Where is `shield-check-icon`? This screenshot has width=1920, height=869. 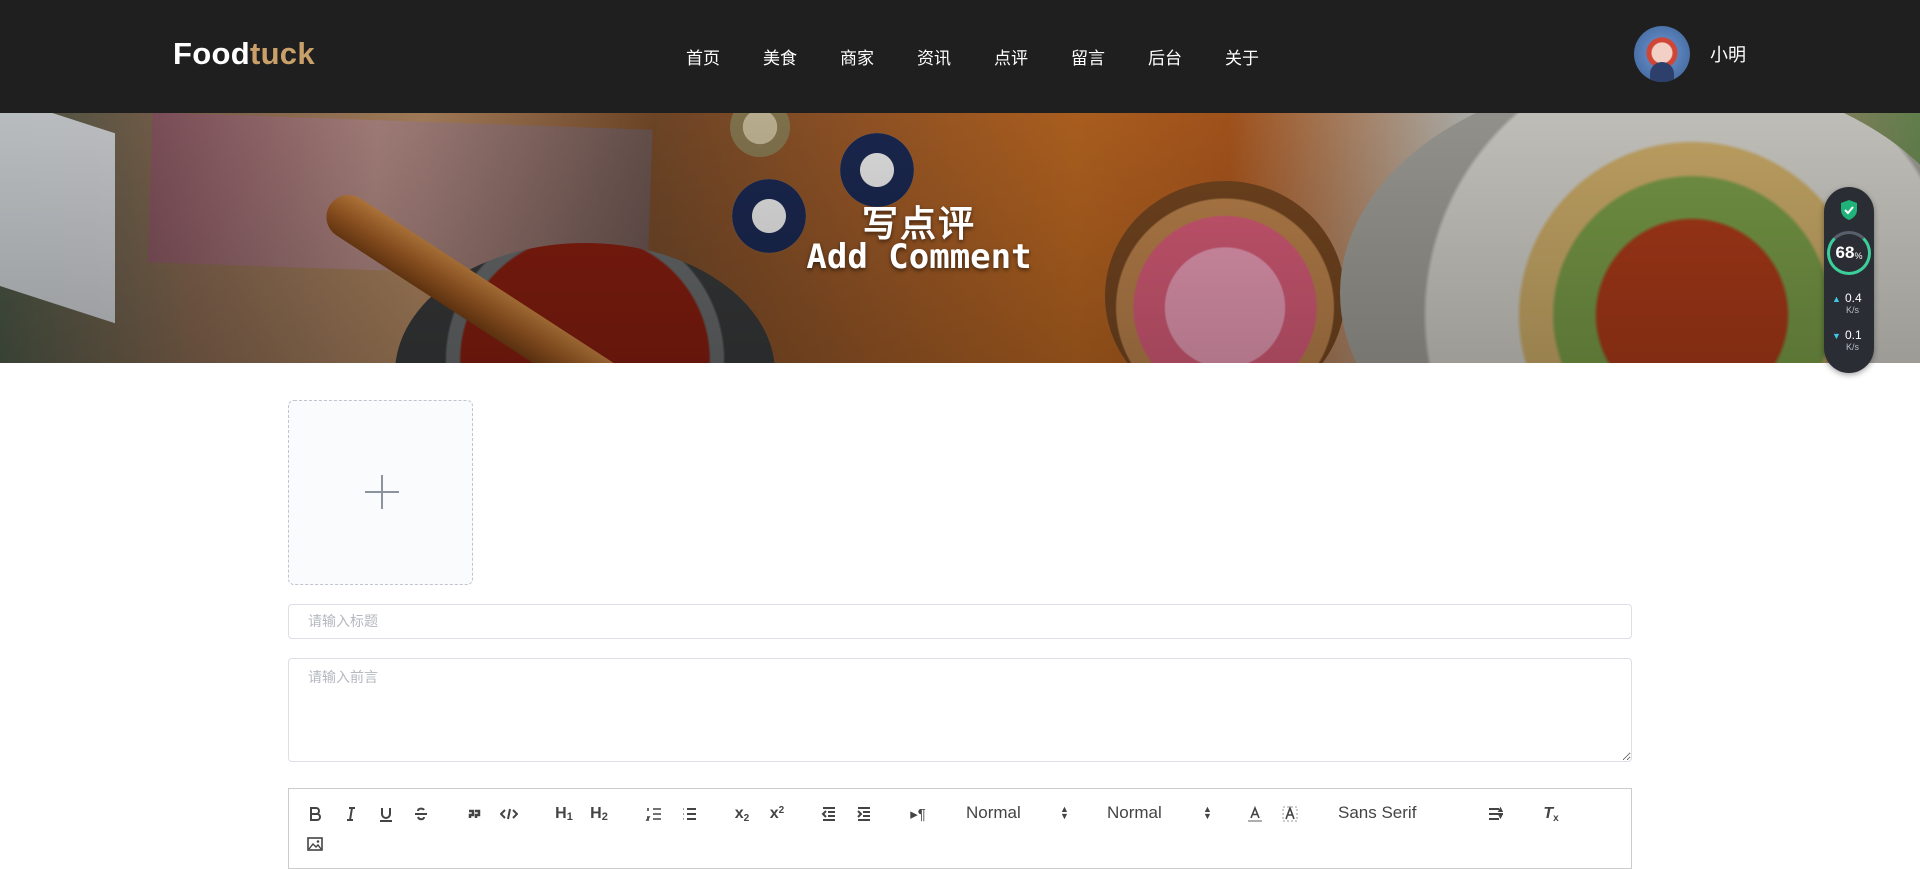 shield-check-icon is located at coordinates (1849, 210).